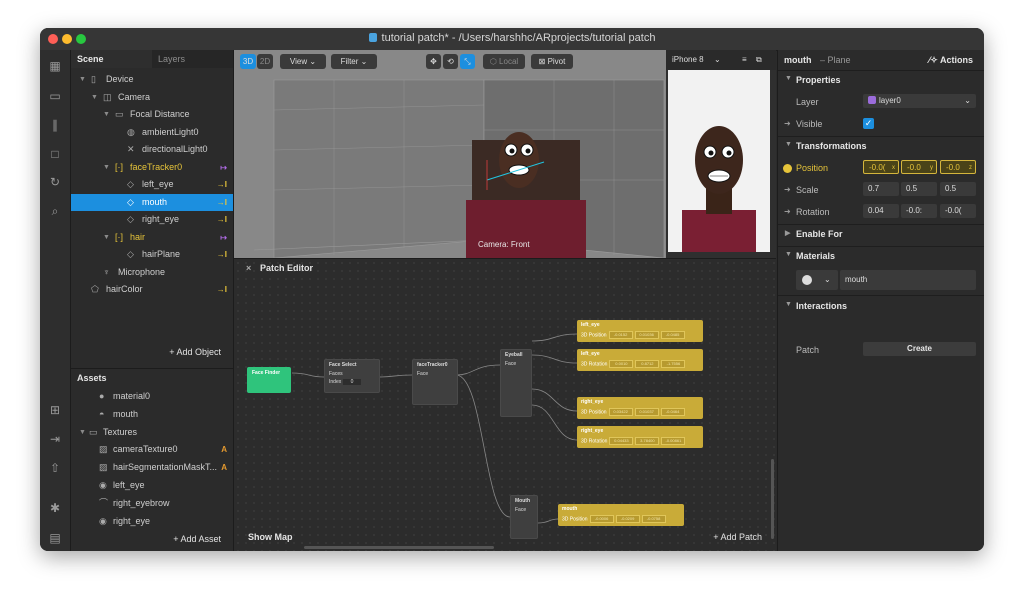 This screenshot has height=607, width=1024. Describe the element at coordinates (55, 154) in the screenshot. I see `stop-icon: □` at that location.